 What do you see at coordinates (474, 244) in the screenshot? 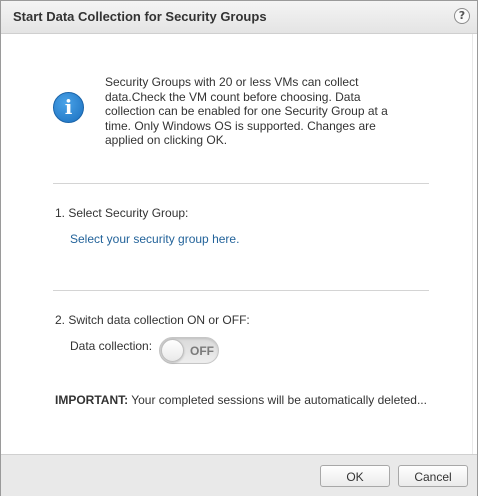
I see `scrollbar` at bounding box center [474, 244].